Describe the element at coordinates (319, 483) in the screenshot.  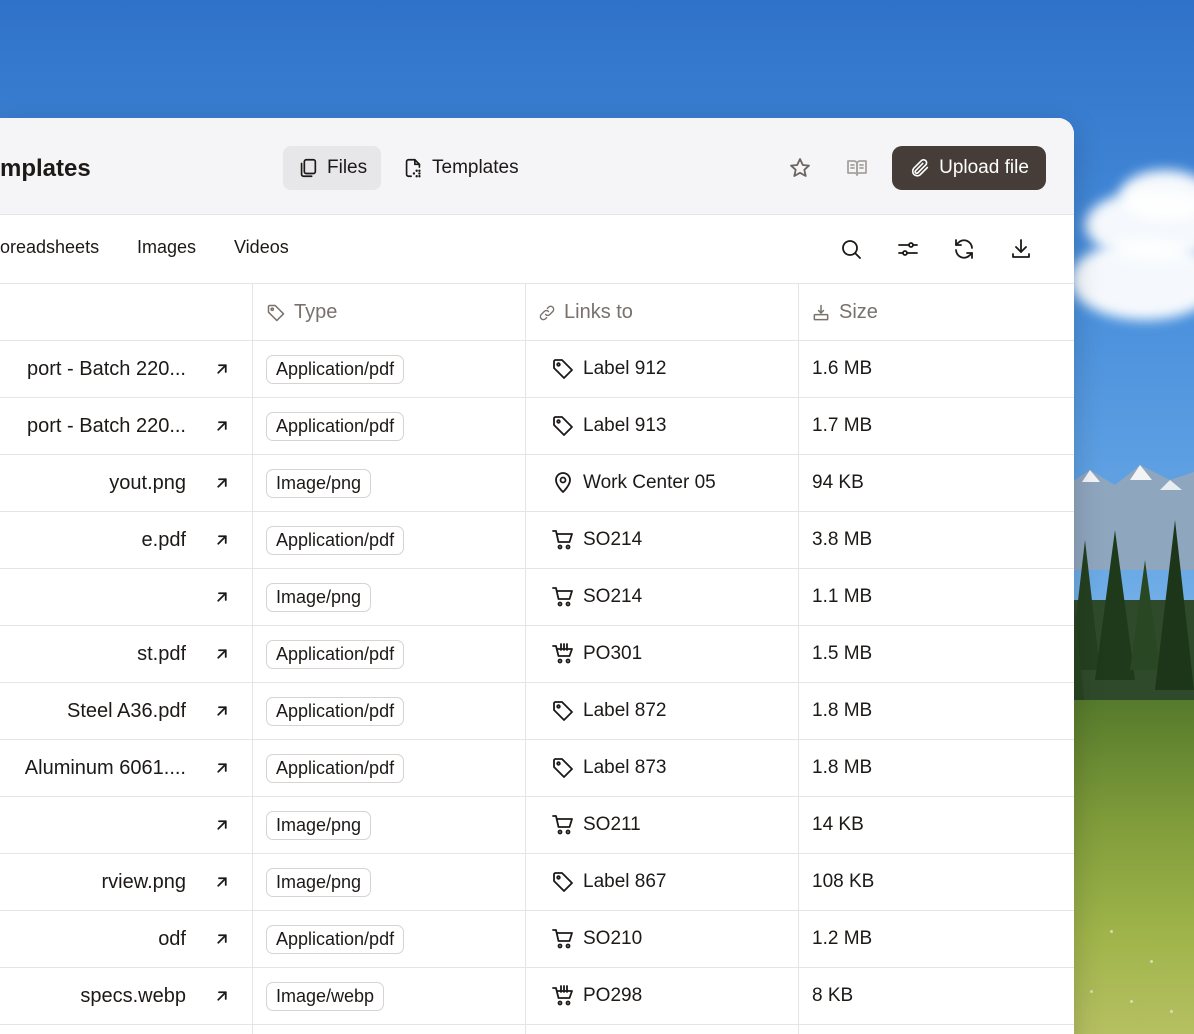
I see `type-cell: Image/png` at that location.